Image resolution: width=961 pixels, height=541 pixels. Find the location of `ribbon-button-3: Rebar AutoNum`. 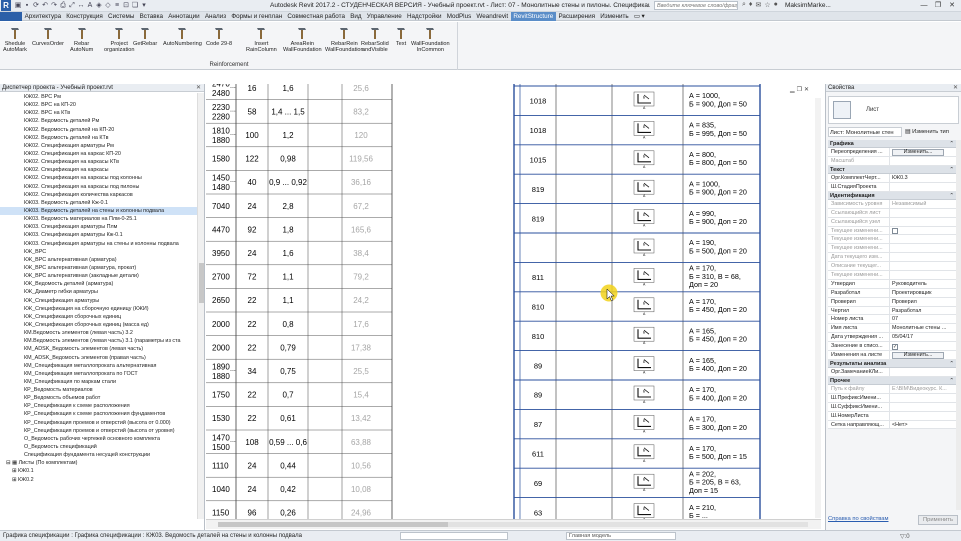

ribbon-button-3: Rebar AutoNum is located at coordinates (81, 39).